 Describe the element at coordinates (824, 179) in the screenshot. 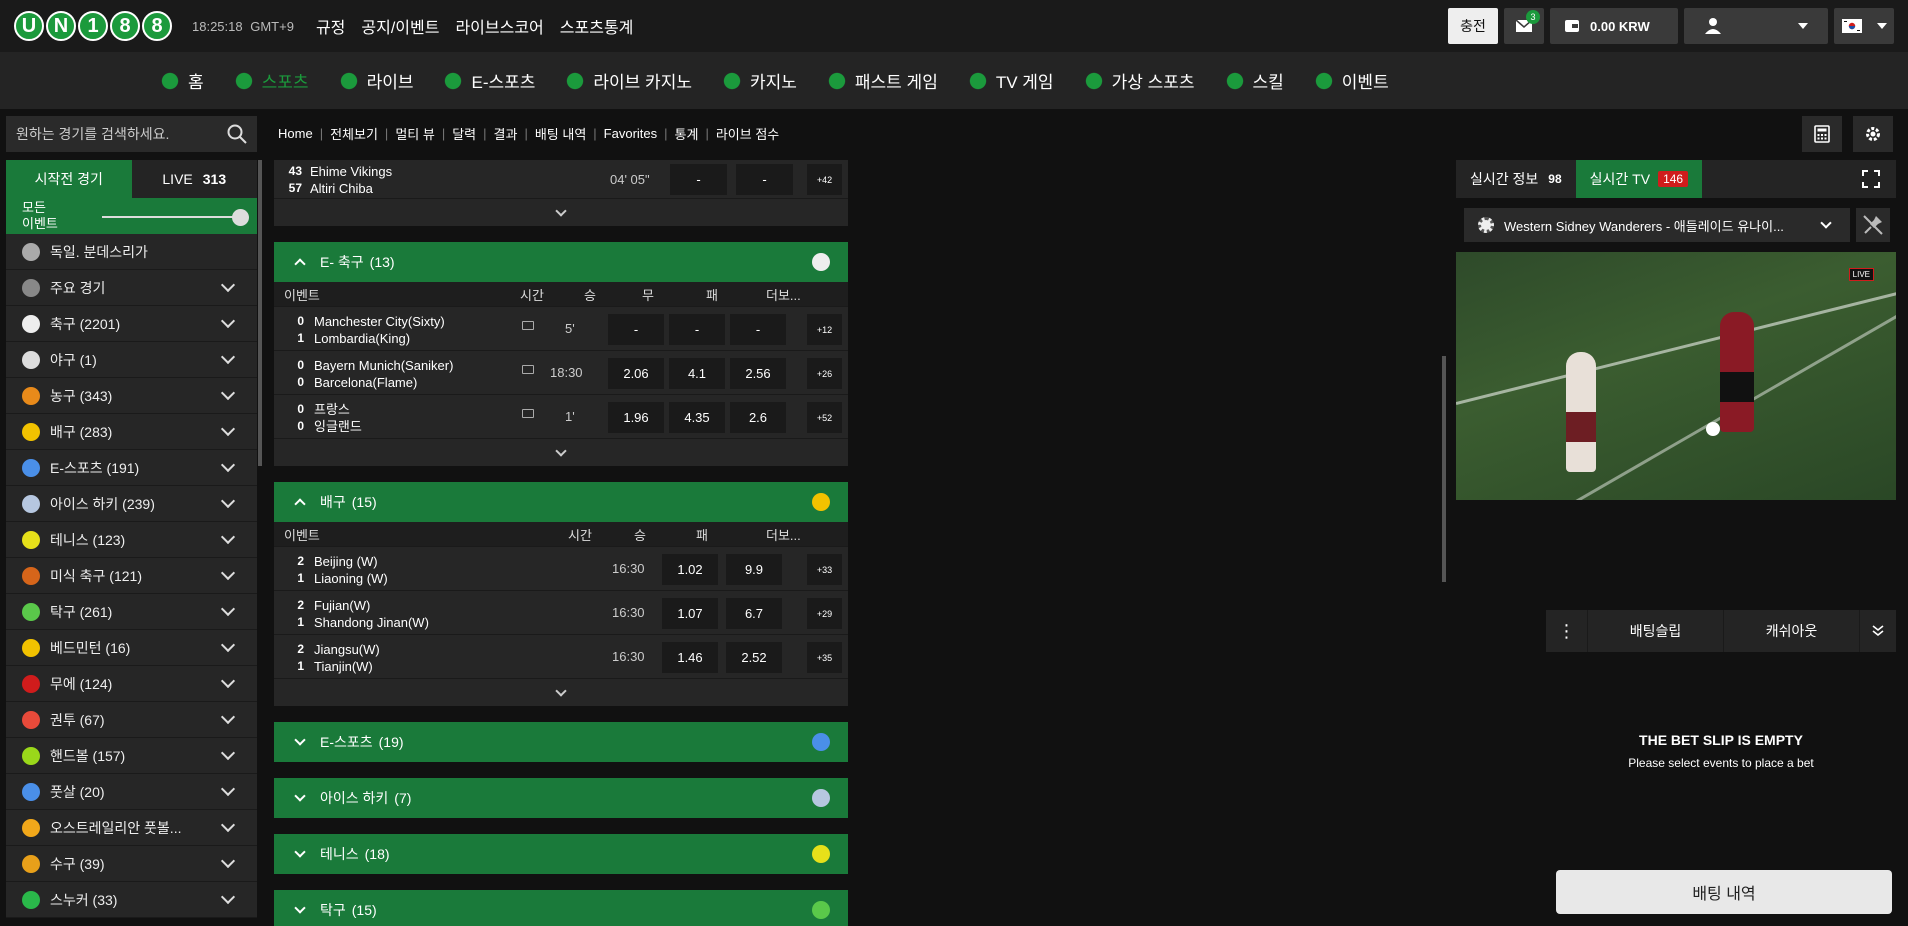

I see `more-markets-button: +42` at that location.